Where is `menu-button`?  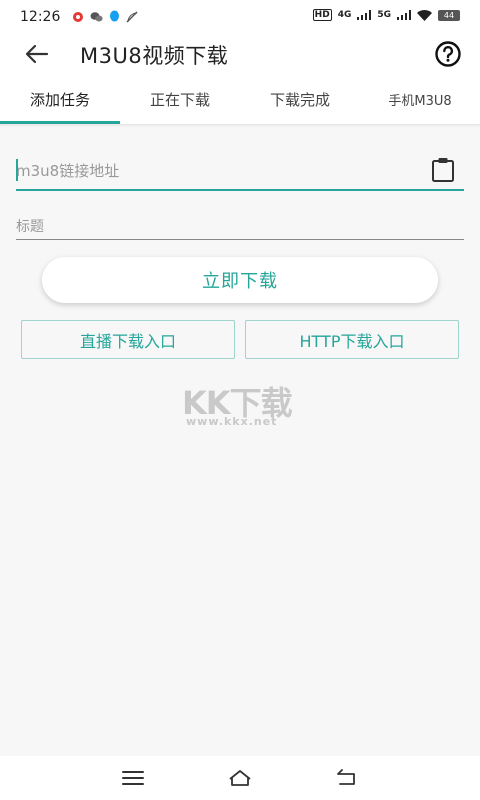
menu-button is located at coordinates (133, 778).